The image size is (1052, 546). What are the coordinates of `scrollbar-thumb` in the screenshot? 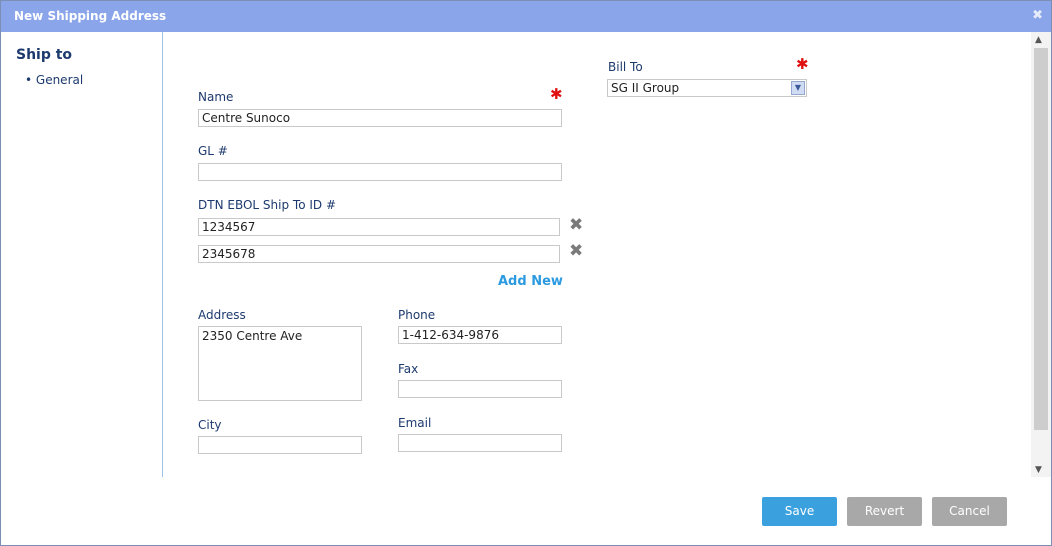 It's located at (1041, 239).